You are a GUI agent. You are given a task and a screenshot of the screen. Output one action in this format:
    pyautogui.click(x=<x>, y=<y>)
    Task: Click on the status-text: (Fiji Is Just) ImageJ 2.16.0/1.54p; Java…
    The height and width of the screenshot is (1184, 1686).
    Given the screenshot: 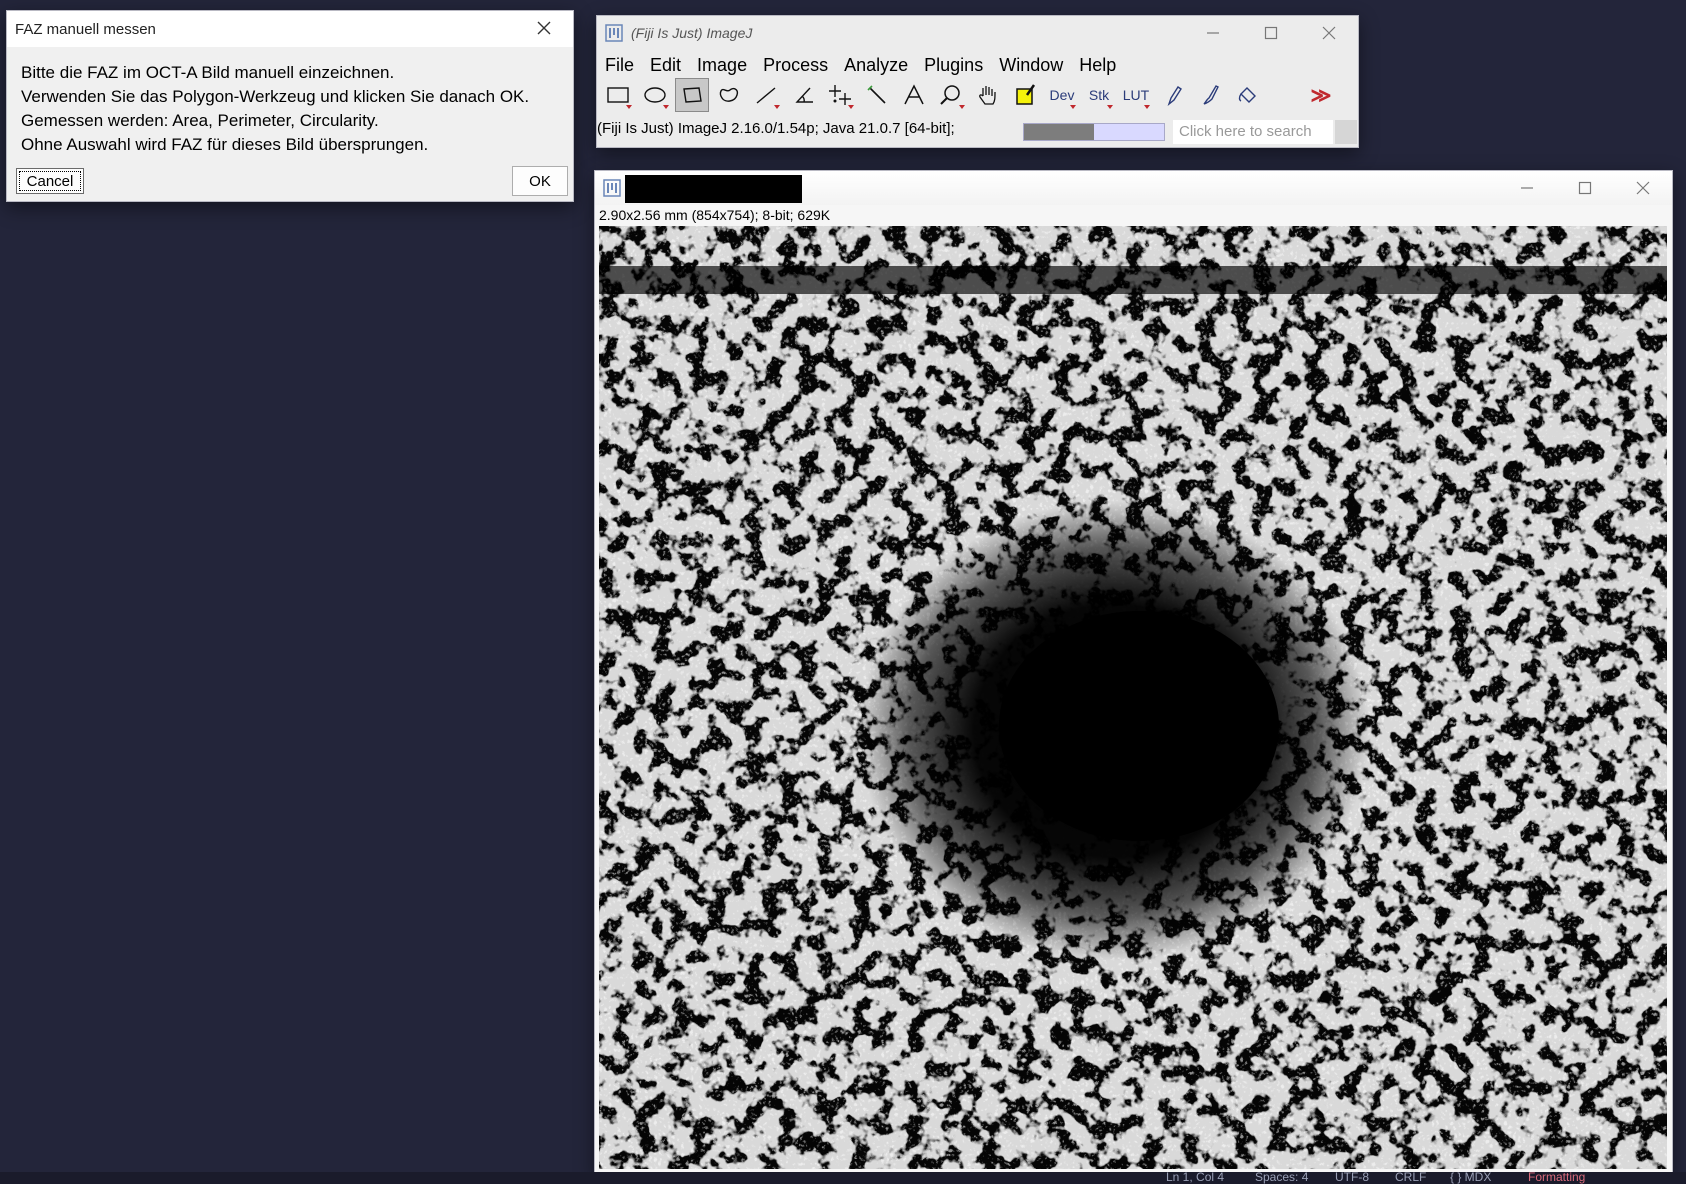 What is the action you would take?
    pyautogui.click(x=776, y=128)
    